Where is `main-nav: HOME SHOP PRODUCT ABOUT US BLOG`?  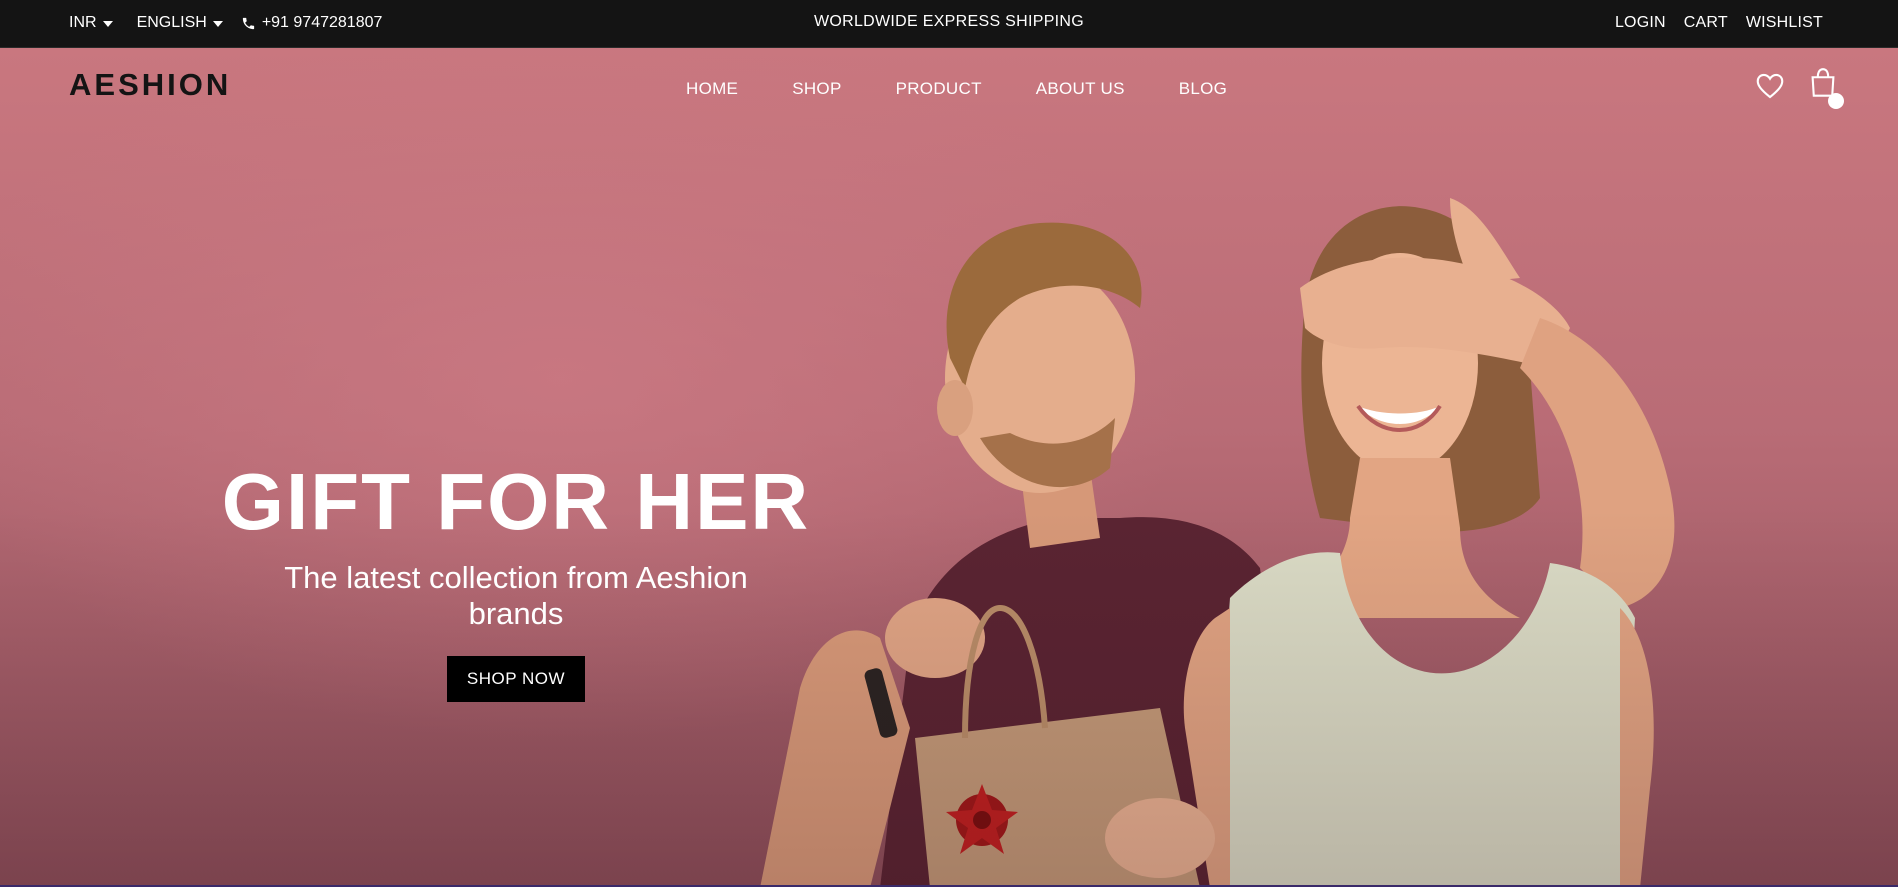
main-nav: HOME SHOP PRODUCT ABOUT US BLOG is located at coordinates (983, 89).